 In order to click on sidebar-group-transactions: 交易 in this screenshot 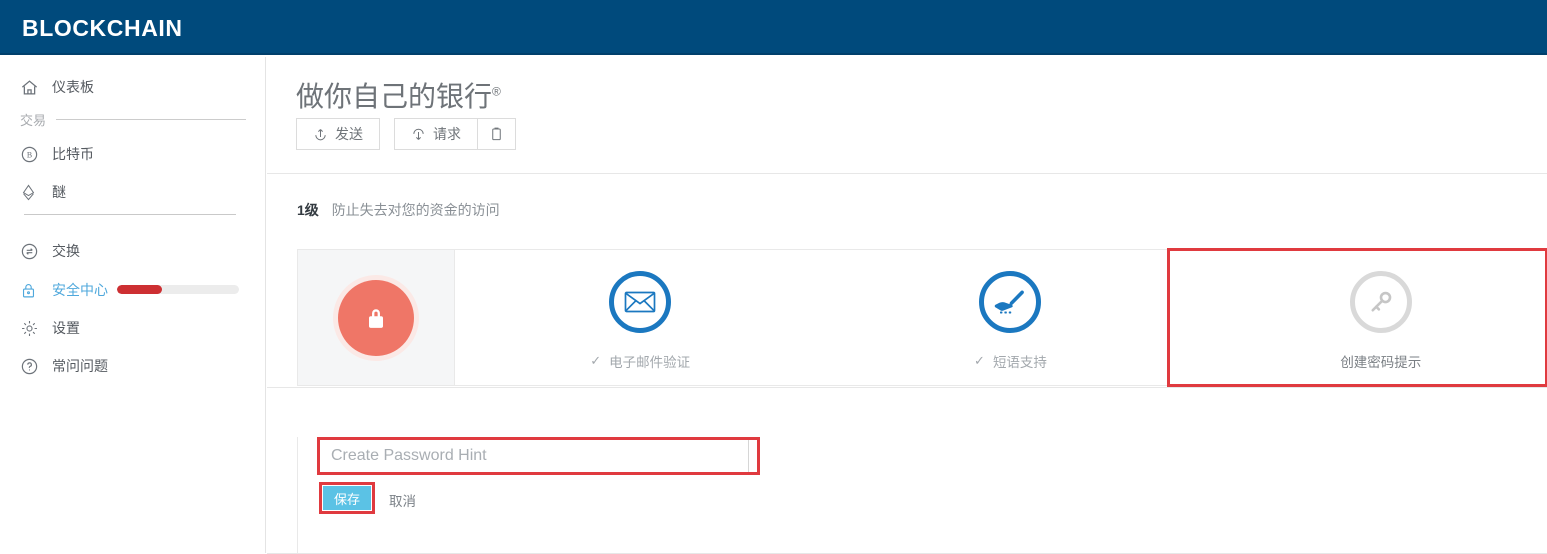, I will do `click(133, 119)`.